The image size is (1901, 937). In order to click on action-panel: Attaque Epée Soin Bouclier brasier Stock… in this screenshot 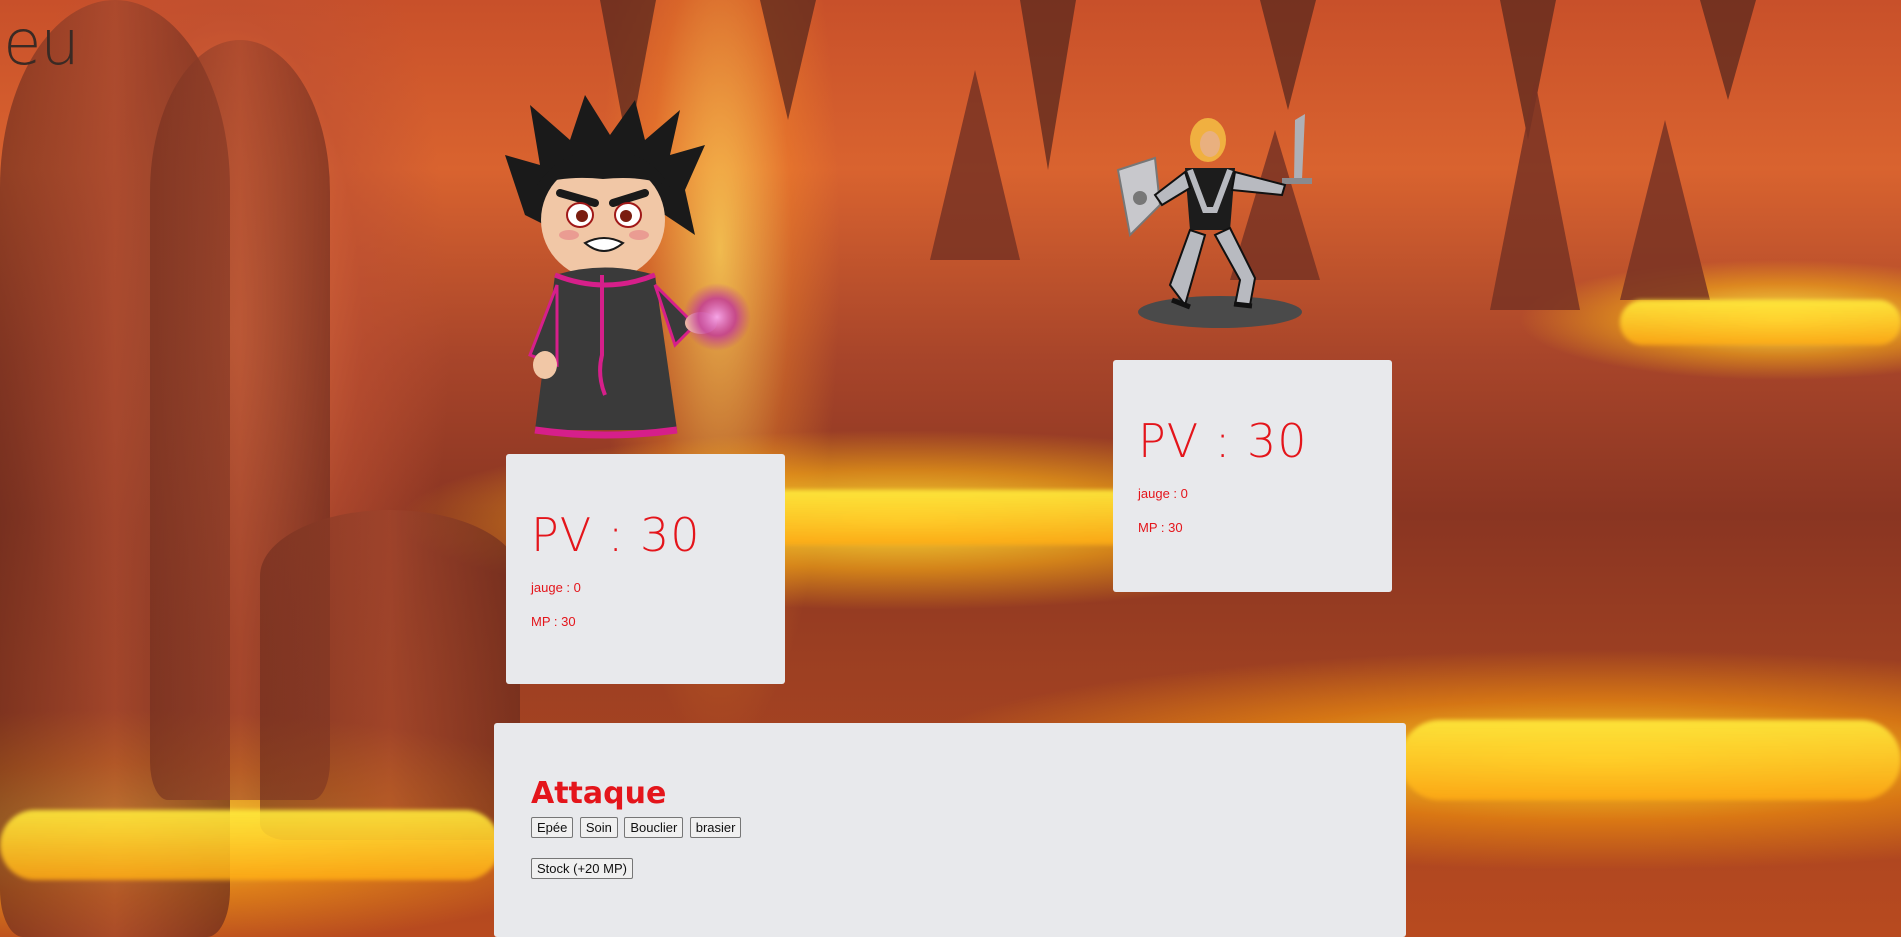, I will do `click(950, 830)`.